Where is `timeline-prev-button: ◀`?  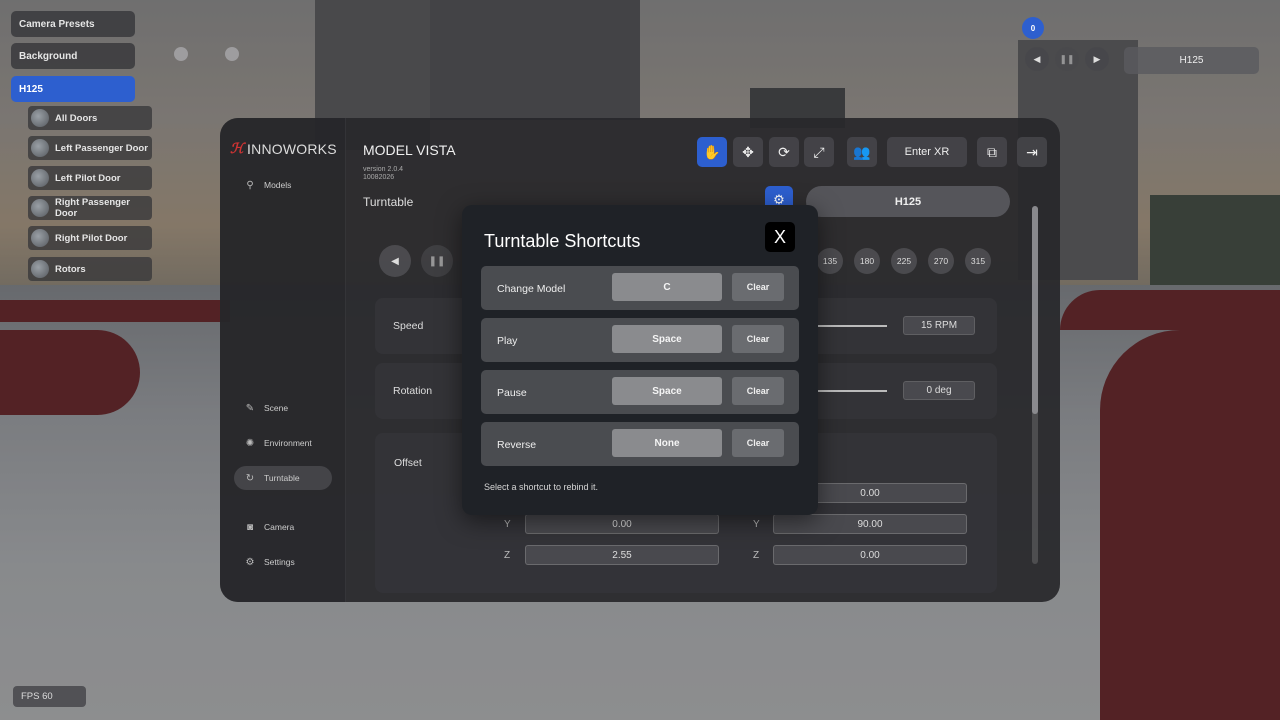 timeline-prev-button: ◀ is located at coordinates (1037, 59).